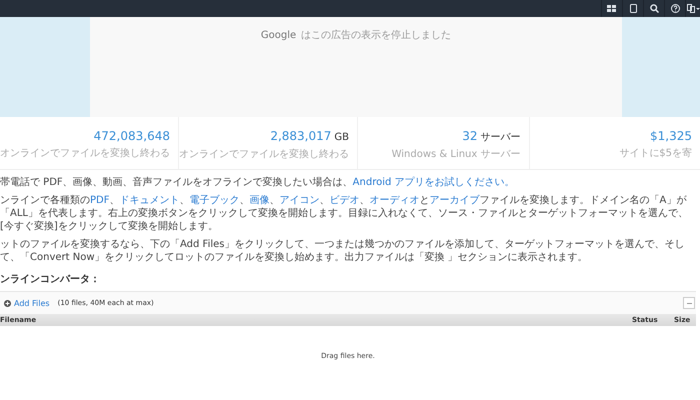  I want to click on google-brand-text: Google, so click(278, 35).